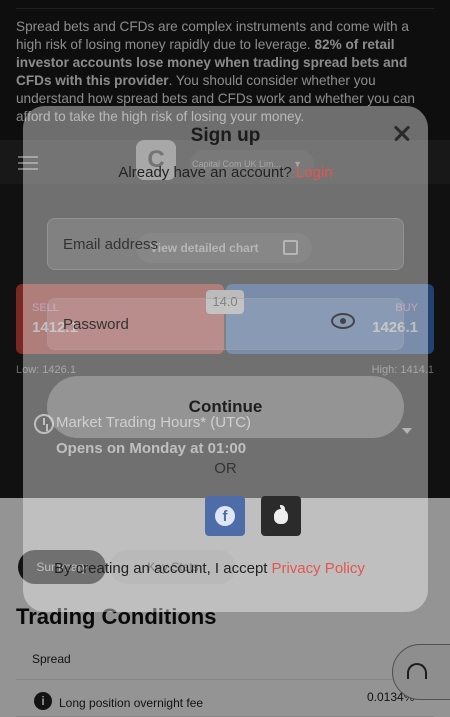 Image resolution: width=450 pixels, height=717 pixels. I want to click on modal-title: Sign up, so click(225, 135).